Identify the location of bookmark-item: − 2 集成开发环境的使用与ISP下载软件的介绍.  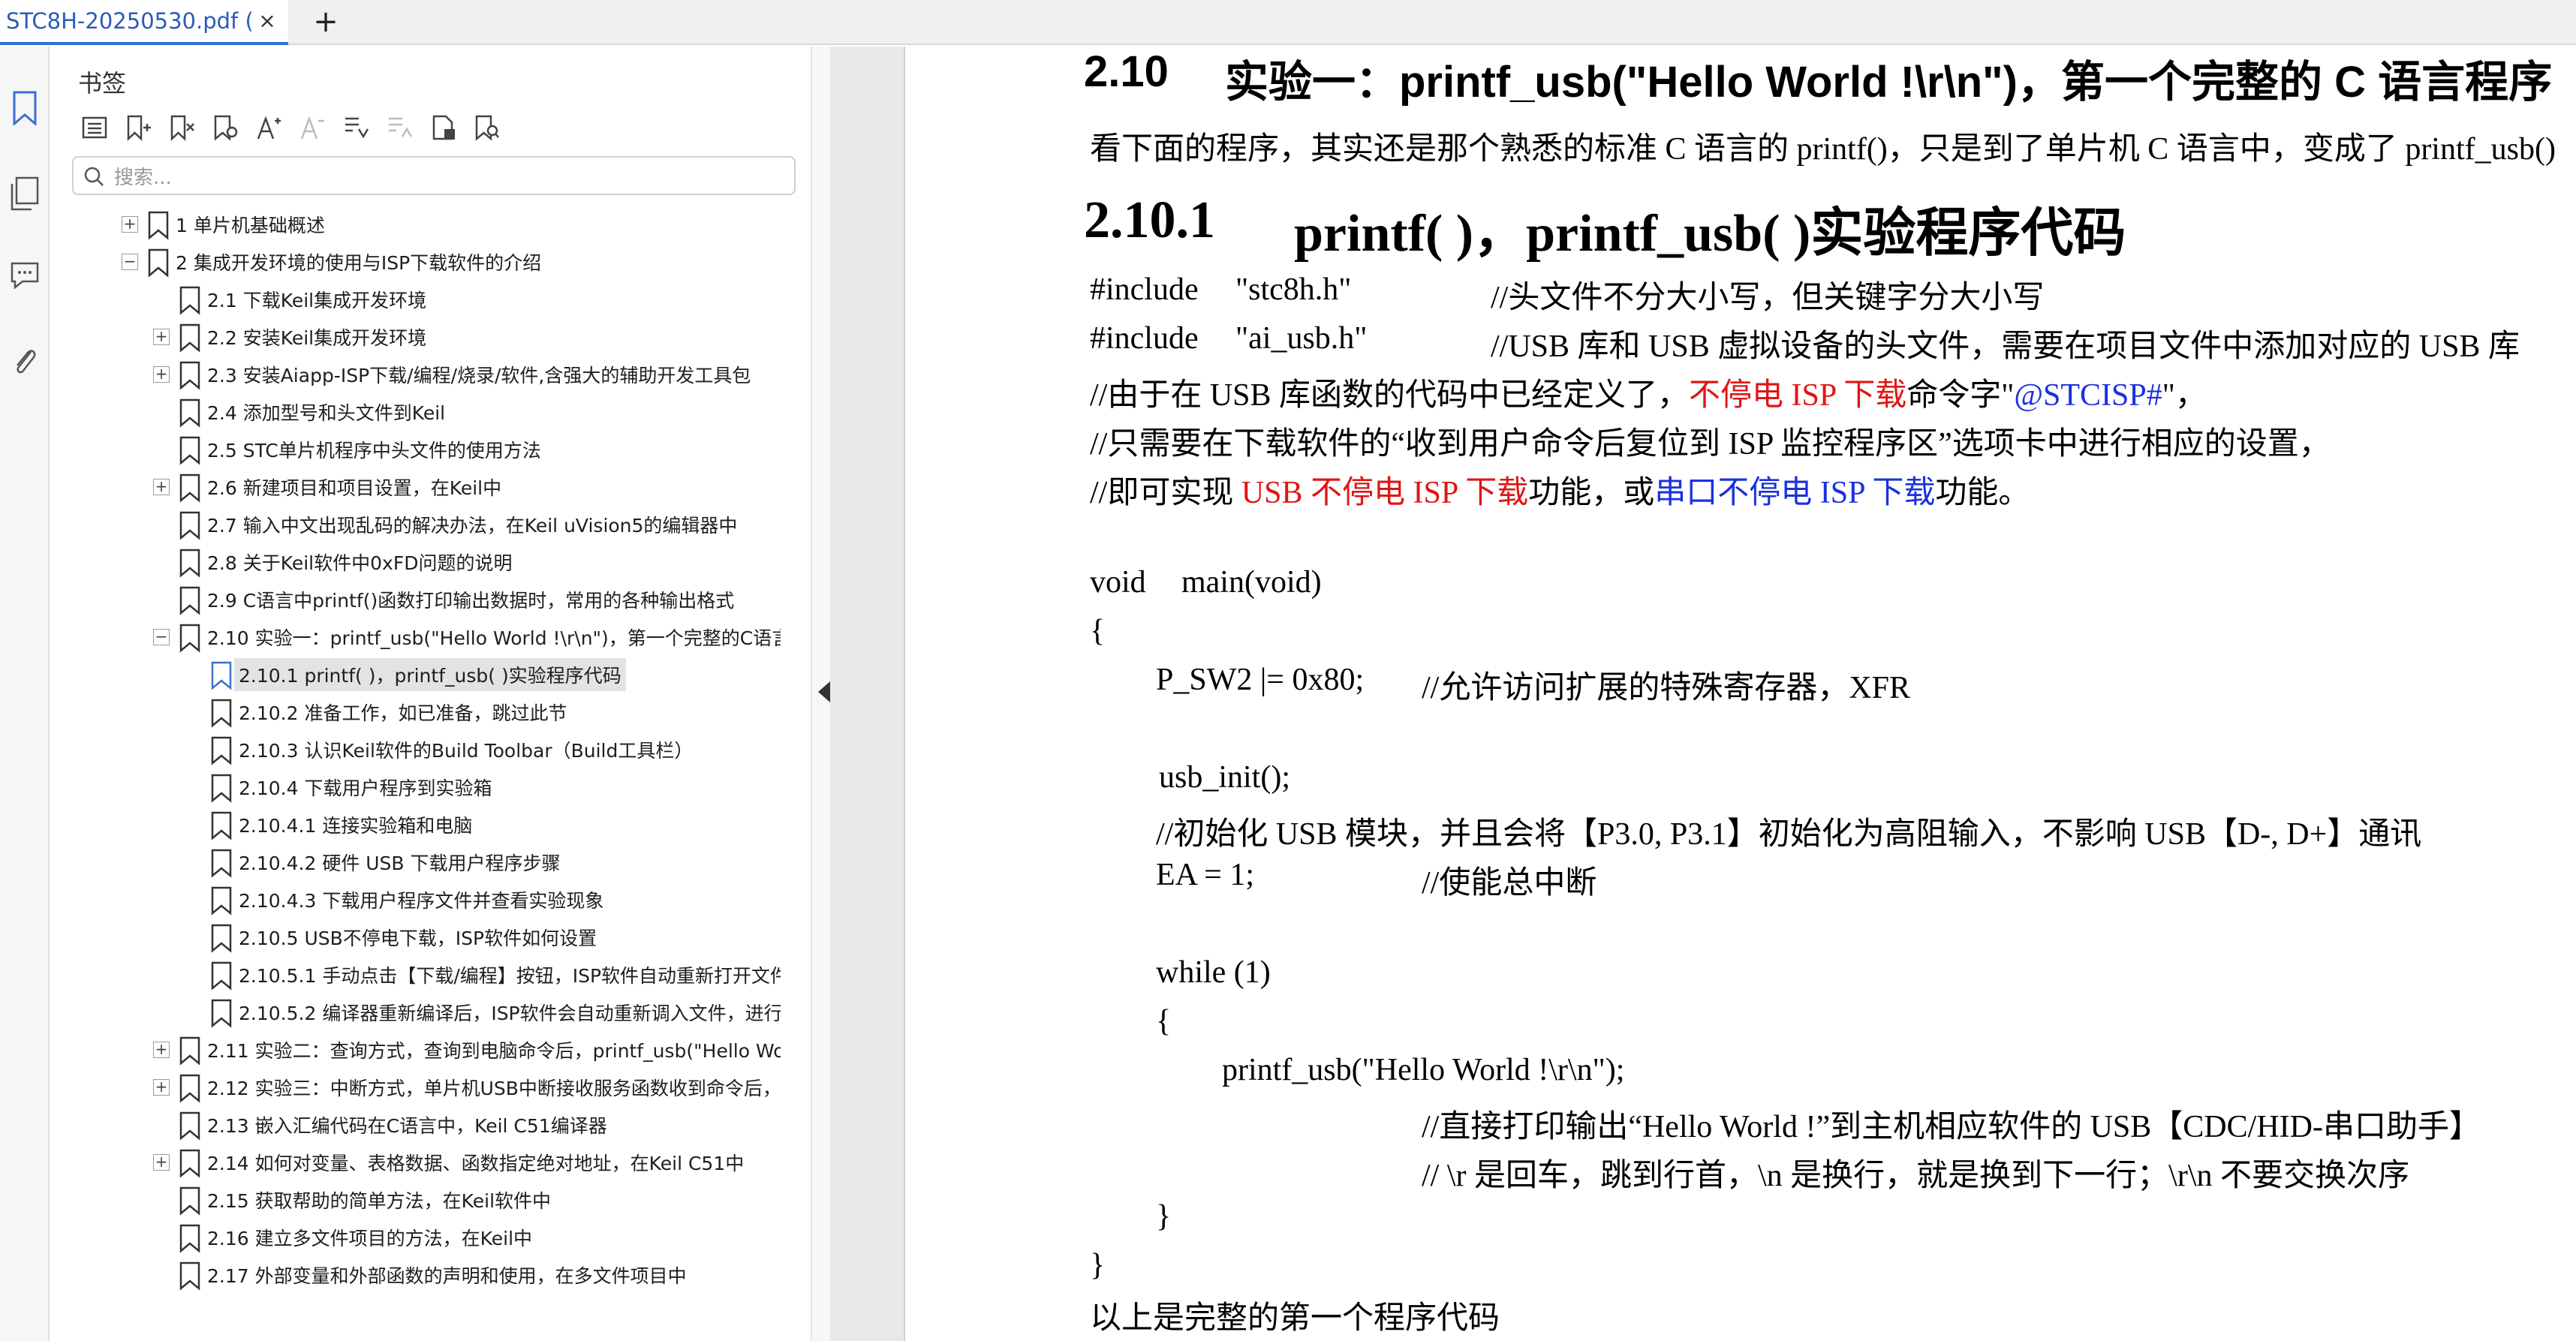
(416, 262).